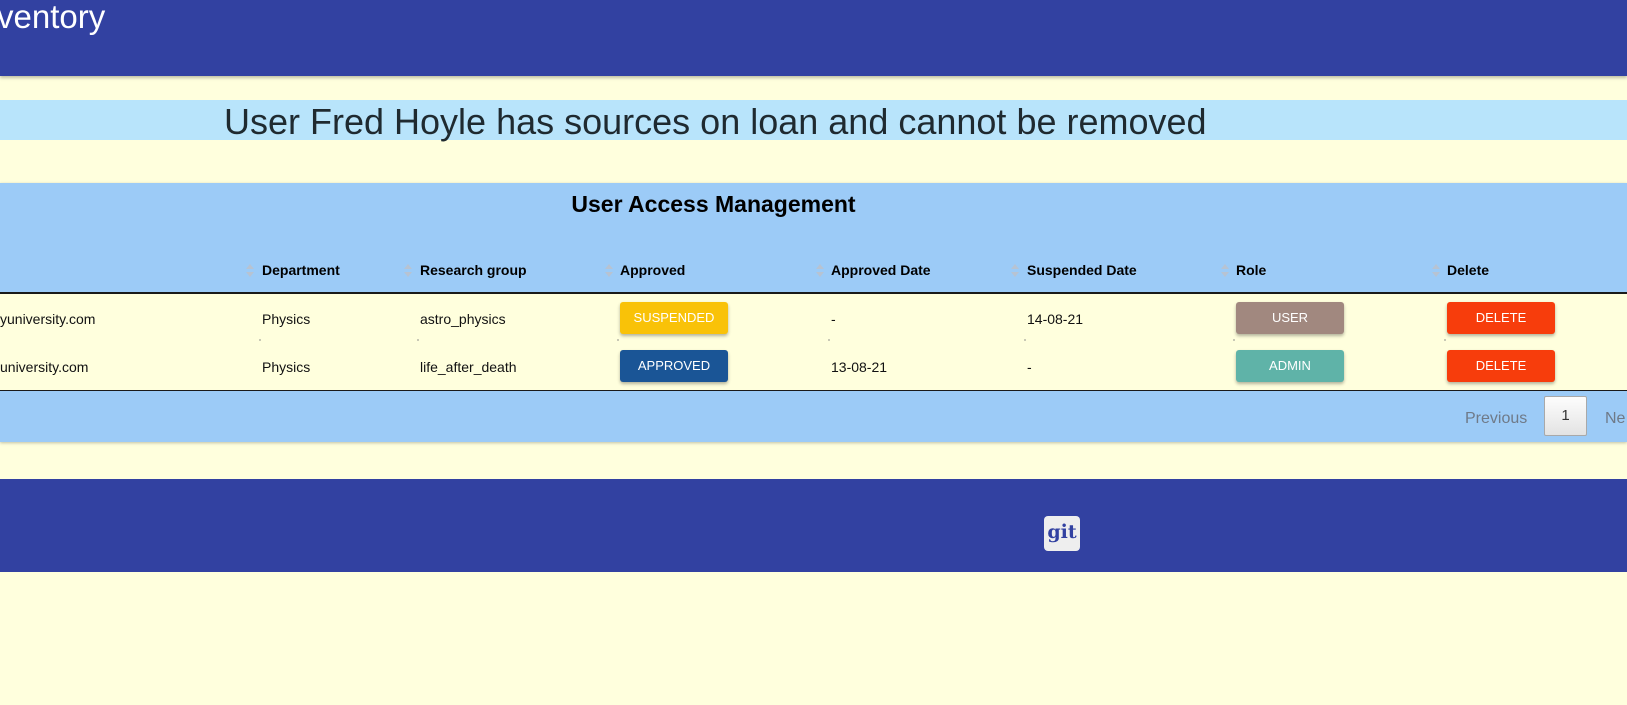 This screenshot has height=705, width=1627. What do you see at coordinates (1565, 416) in the screenshot?
I see `pagination-page-1: 1` at bounding box center [1565, 416].